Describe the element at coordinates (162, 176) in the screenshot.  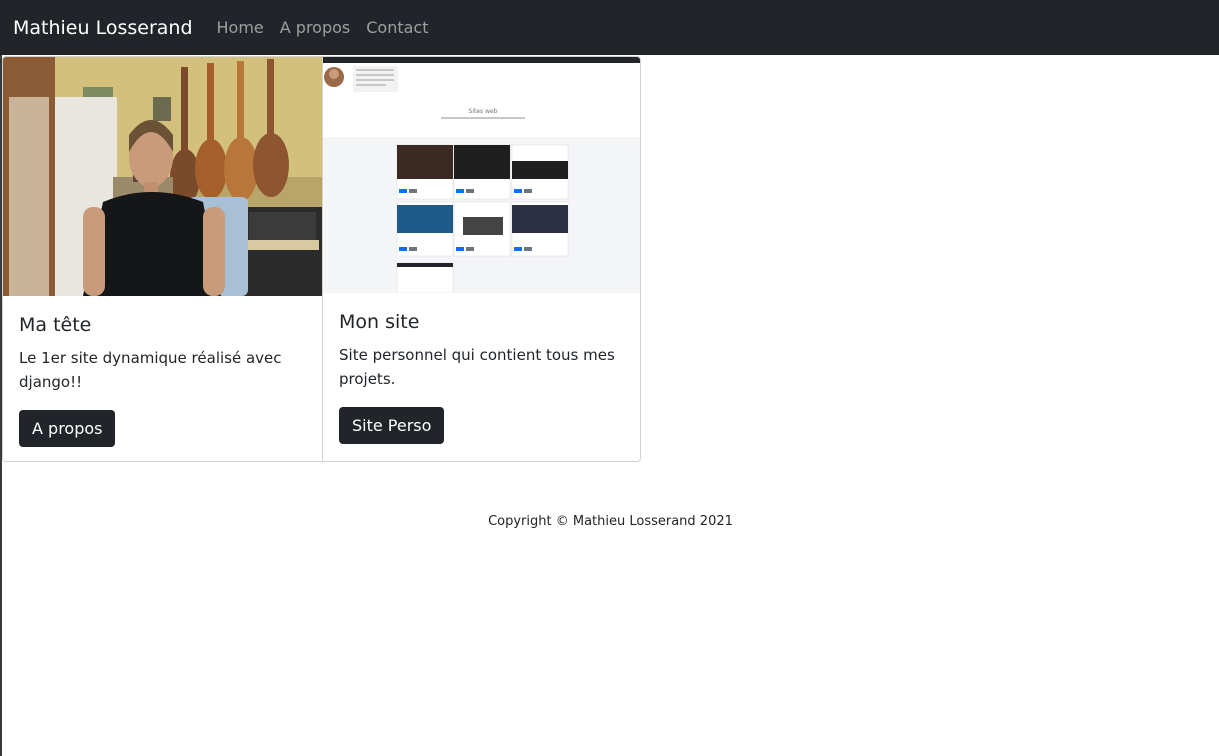
I see `portrait-image` at that location.